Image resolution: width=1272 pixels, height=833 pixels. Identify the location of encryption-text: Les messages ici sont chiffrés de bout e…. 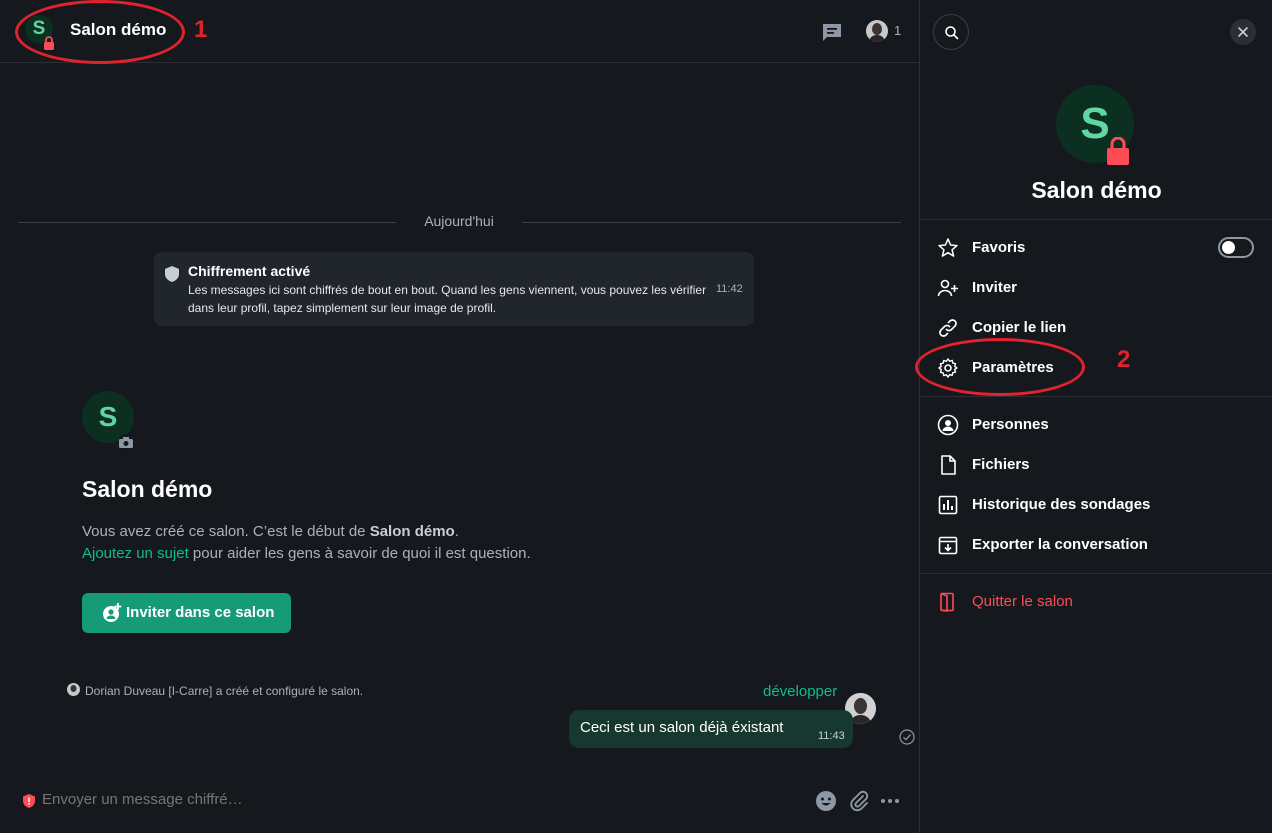
(447, 299).